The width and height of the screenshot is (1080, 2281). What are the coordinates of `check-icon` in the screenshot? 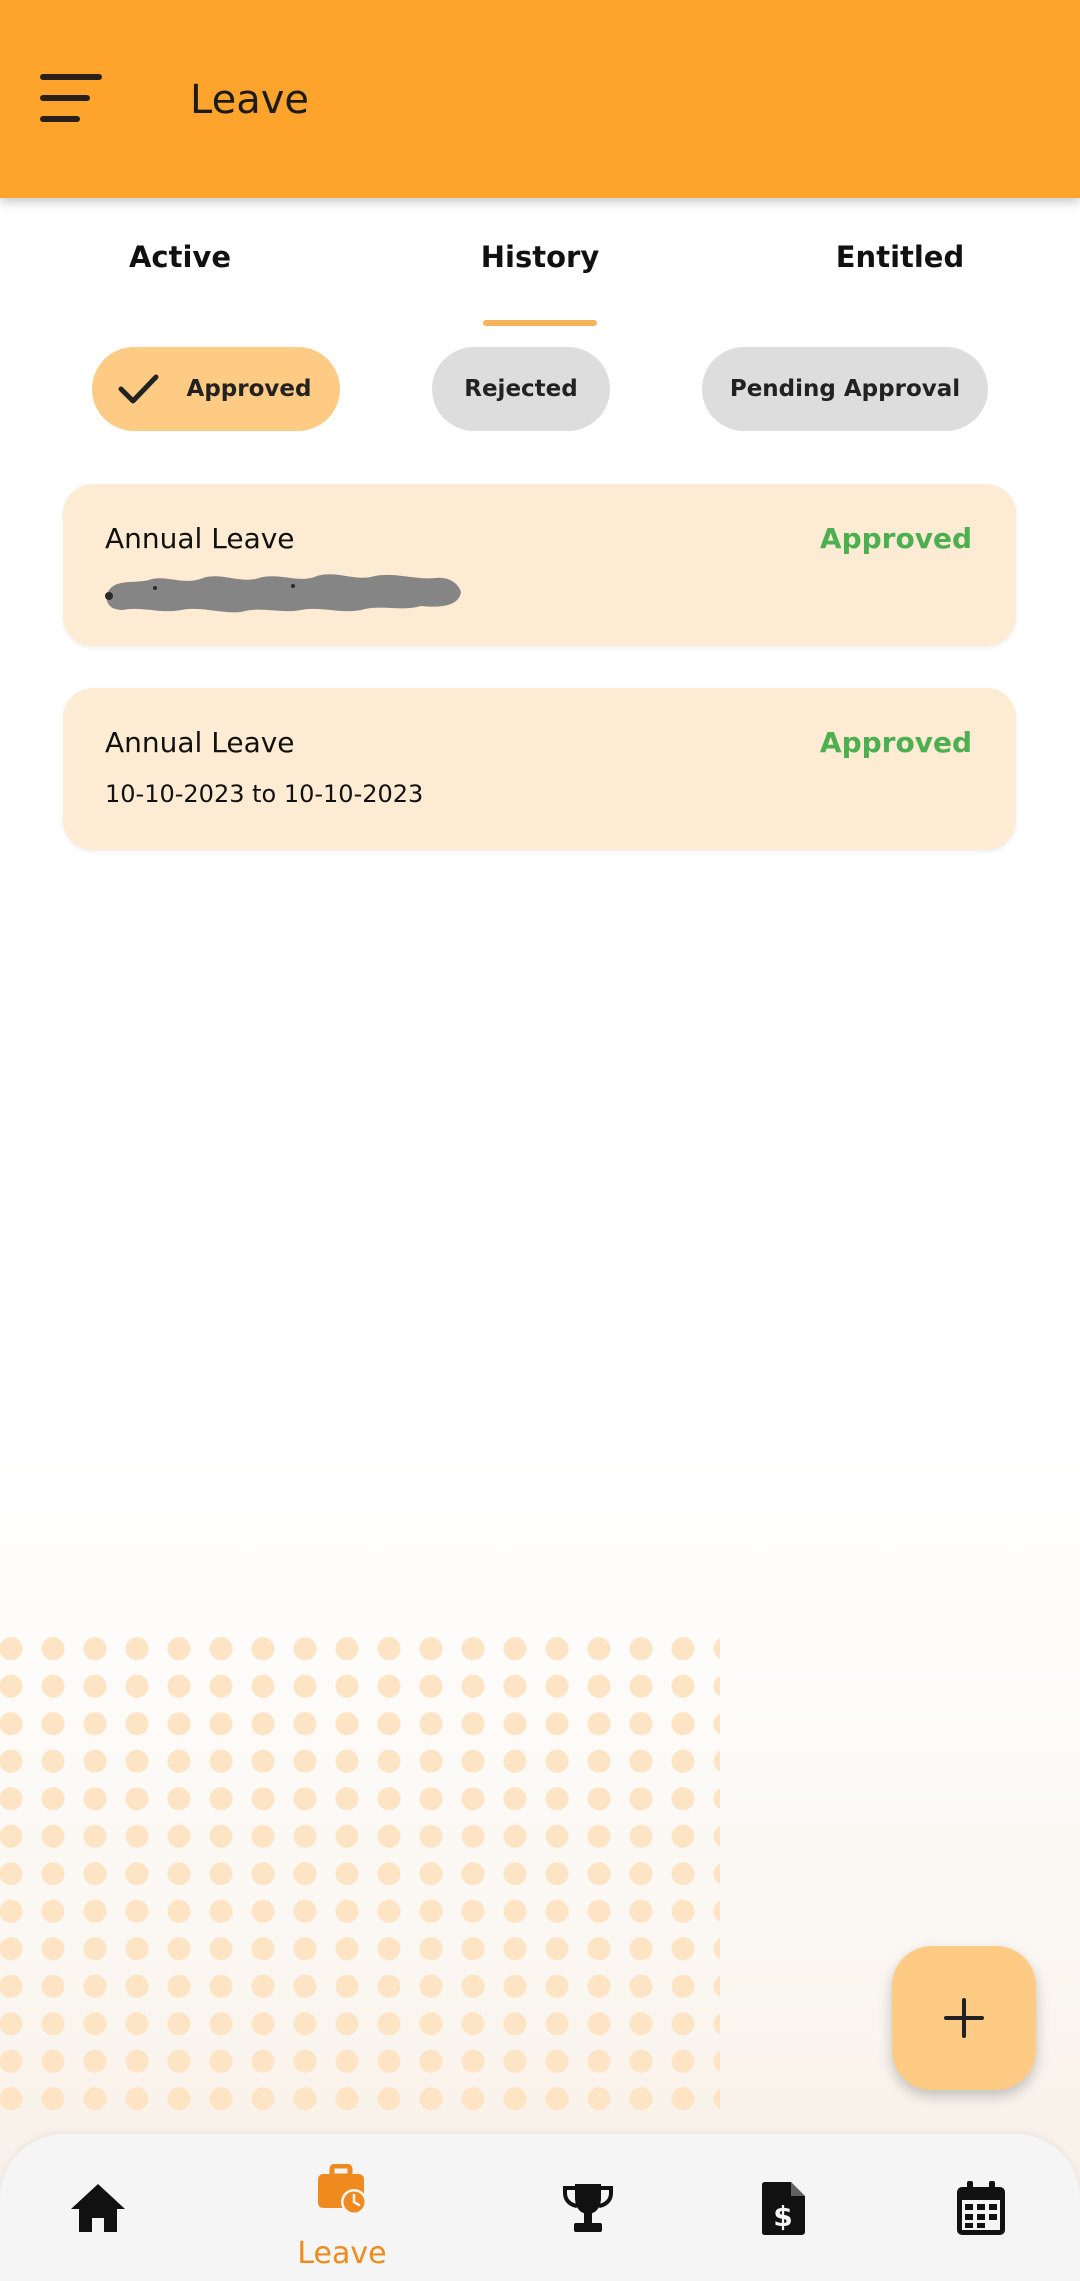 It's located at (138, 389).